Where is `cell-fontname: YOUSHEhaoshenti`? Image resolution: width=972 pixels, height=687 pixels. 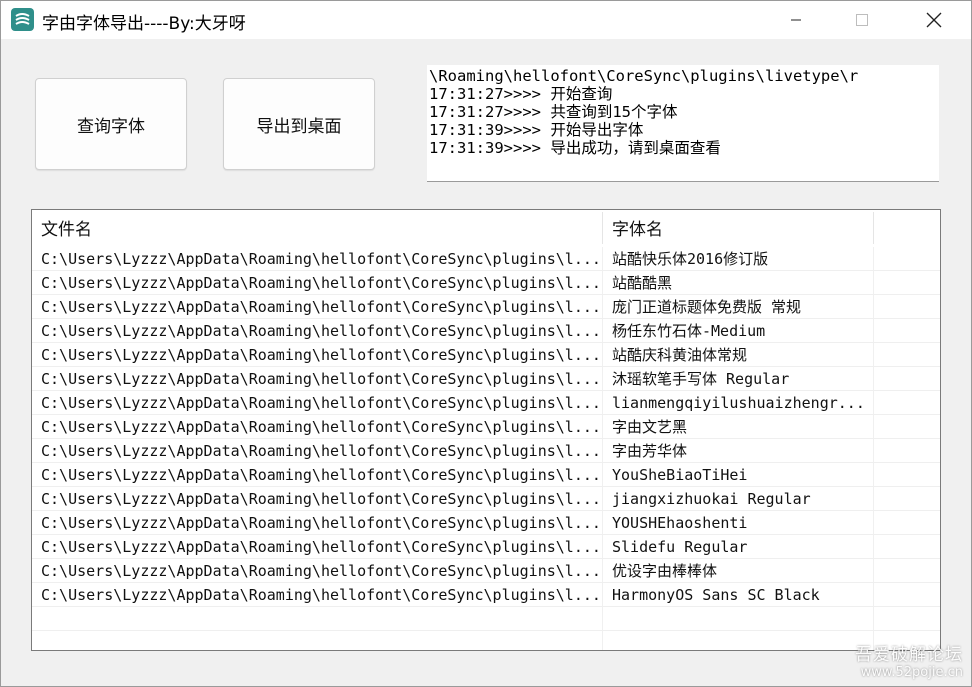
cell-fontname: YOUSHEhaoshenti is located at coordinates (680, 523).